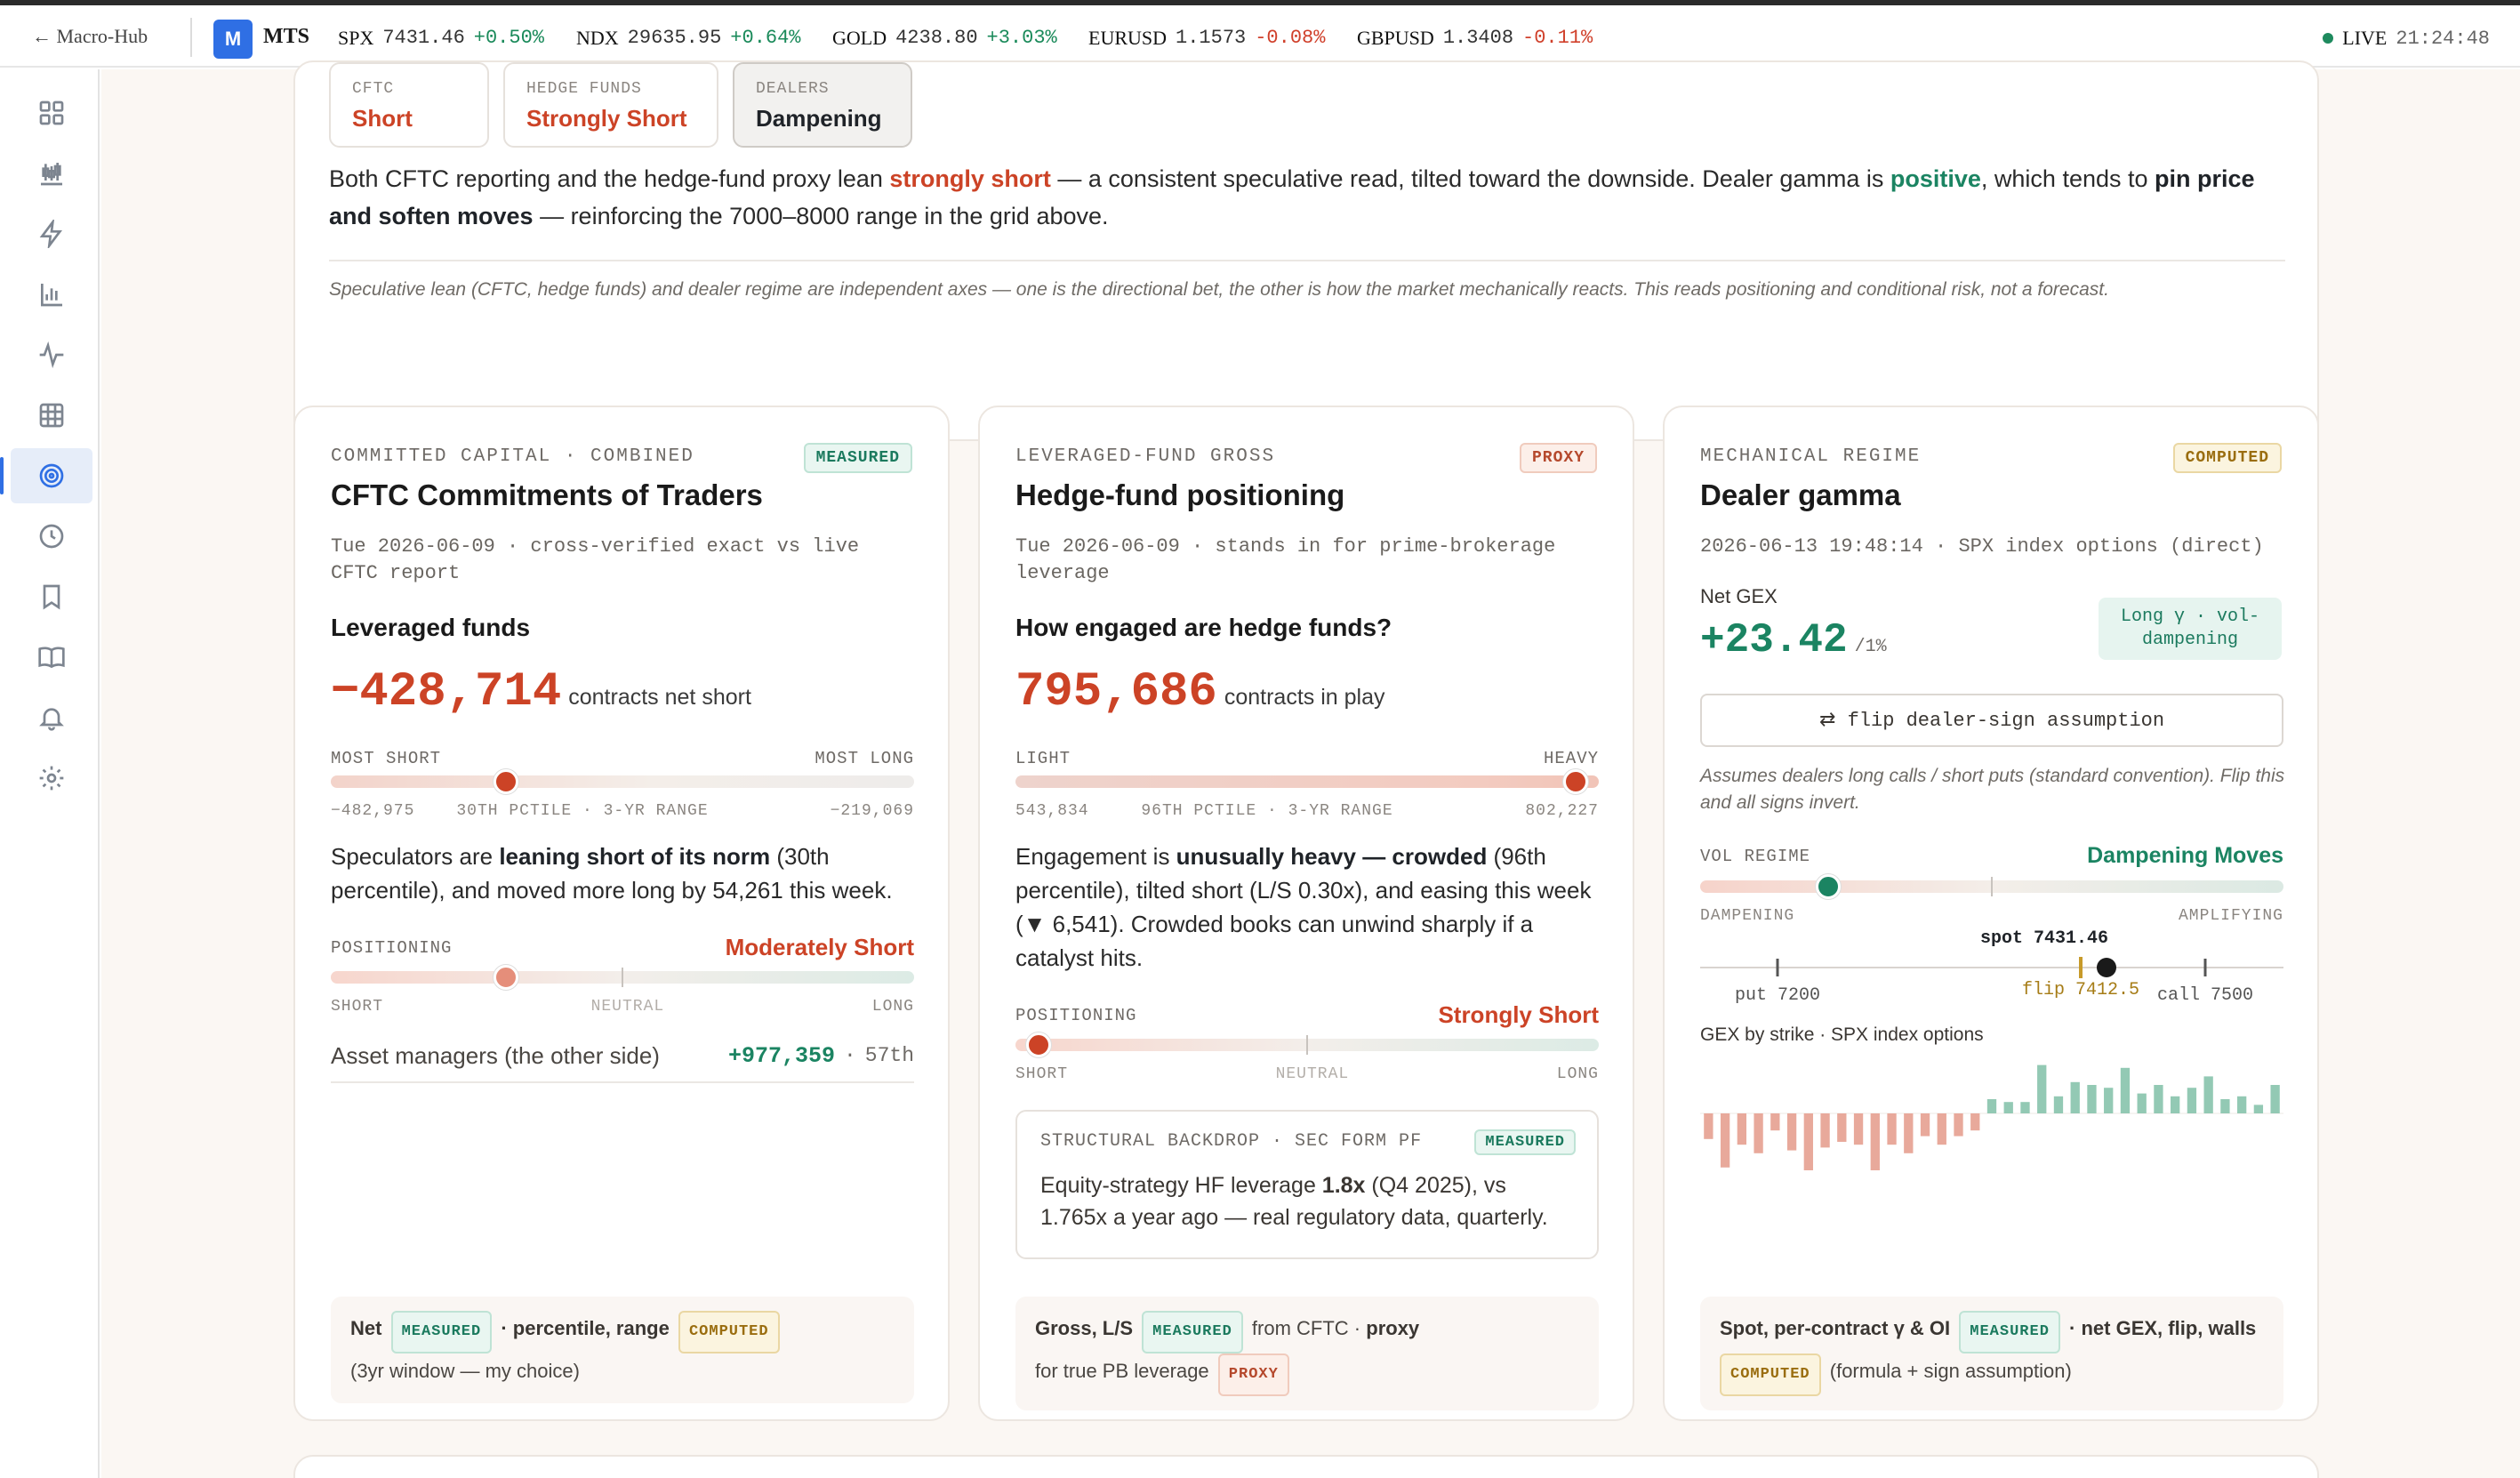 This screenshot has height=1478, width=2520. Describe the element at coordinates (2106, 967) in the screenshot. I see `spot-marker` at that location.